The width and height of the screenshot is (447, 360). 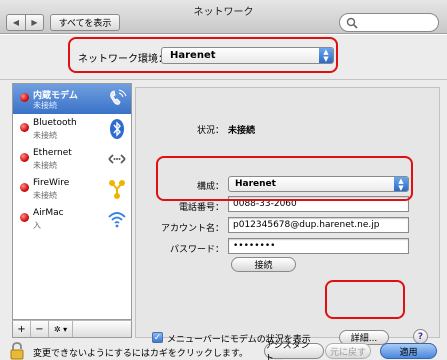 What do you see at coordinates (318, 246) in the screenshot?
I see `password-field: ••••••••` at bounding box center [318, 246].